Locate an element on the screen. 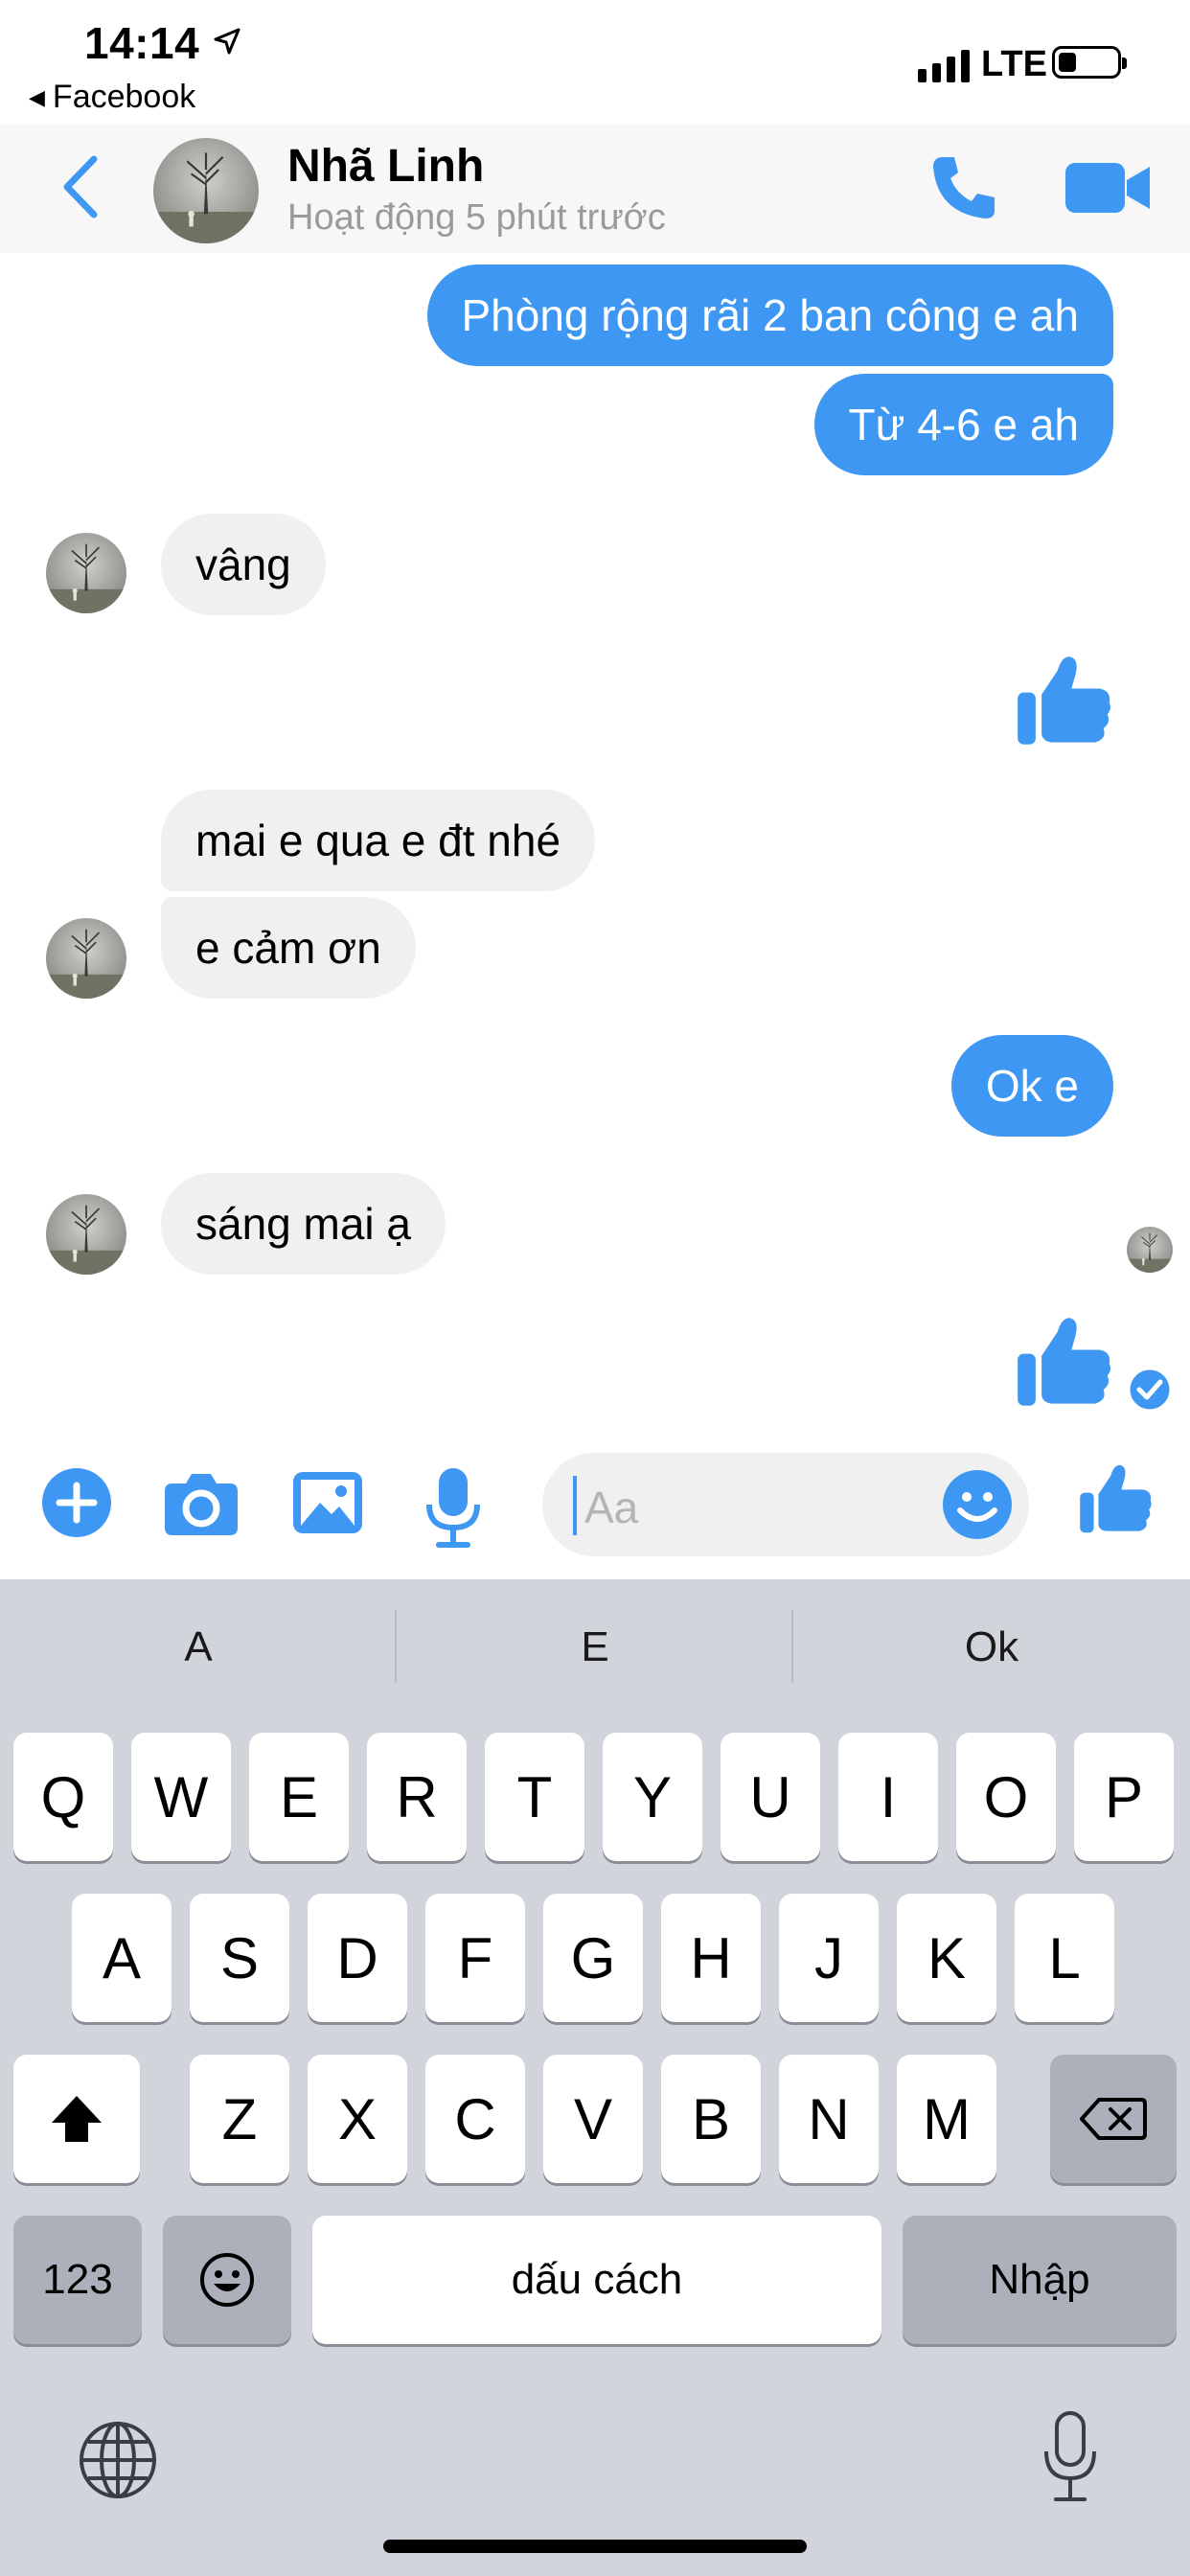  shift-key is located at coordinates (76, 2119).